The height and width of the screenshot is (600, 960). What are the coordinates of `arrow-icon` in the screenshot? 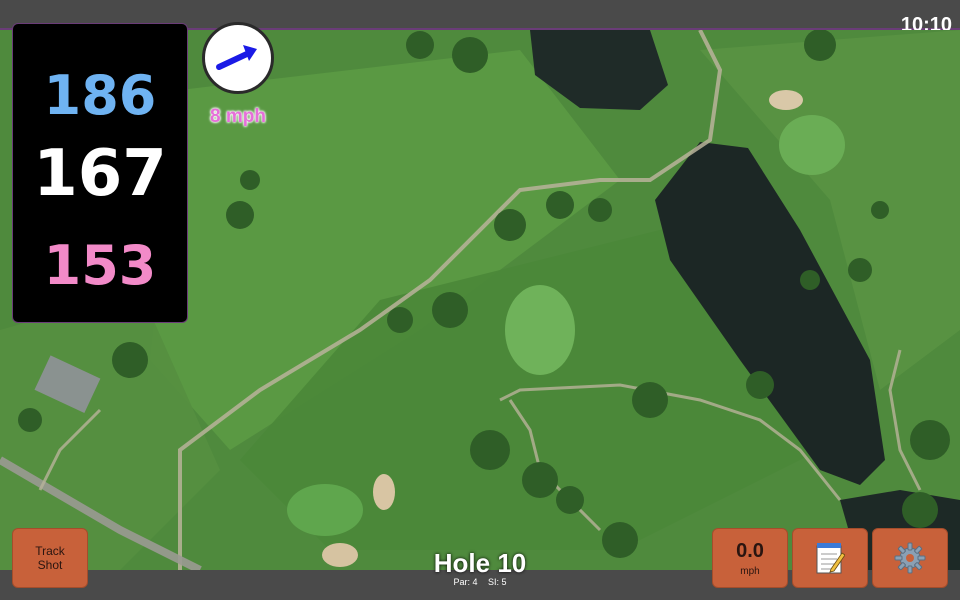 It's located at (236, 57).